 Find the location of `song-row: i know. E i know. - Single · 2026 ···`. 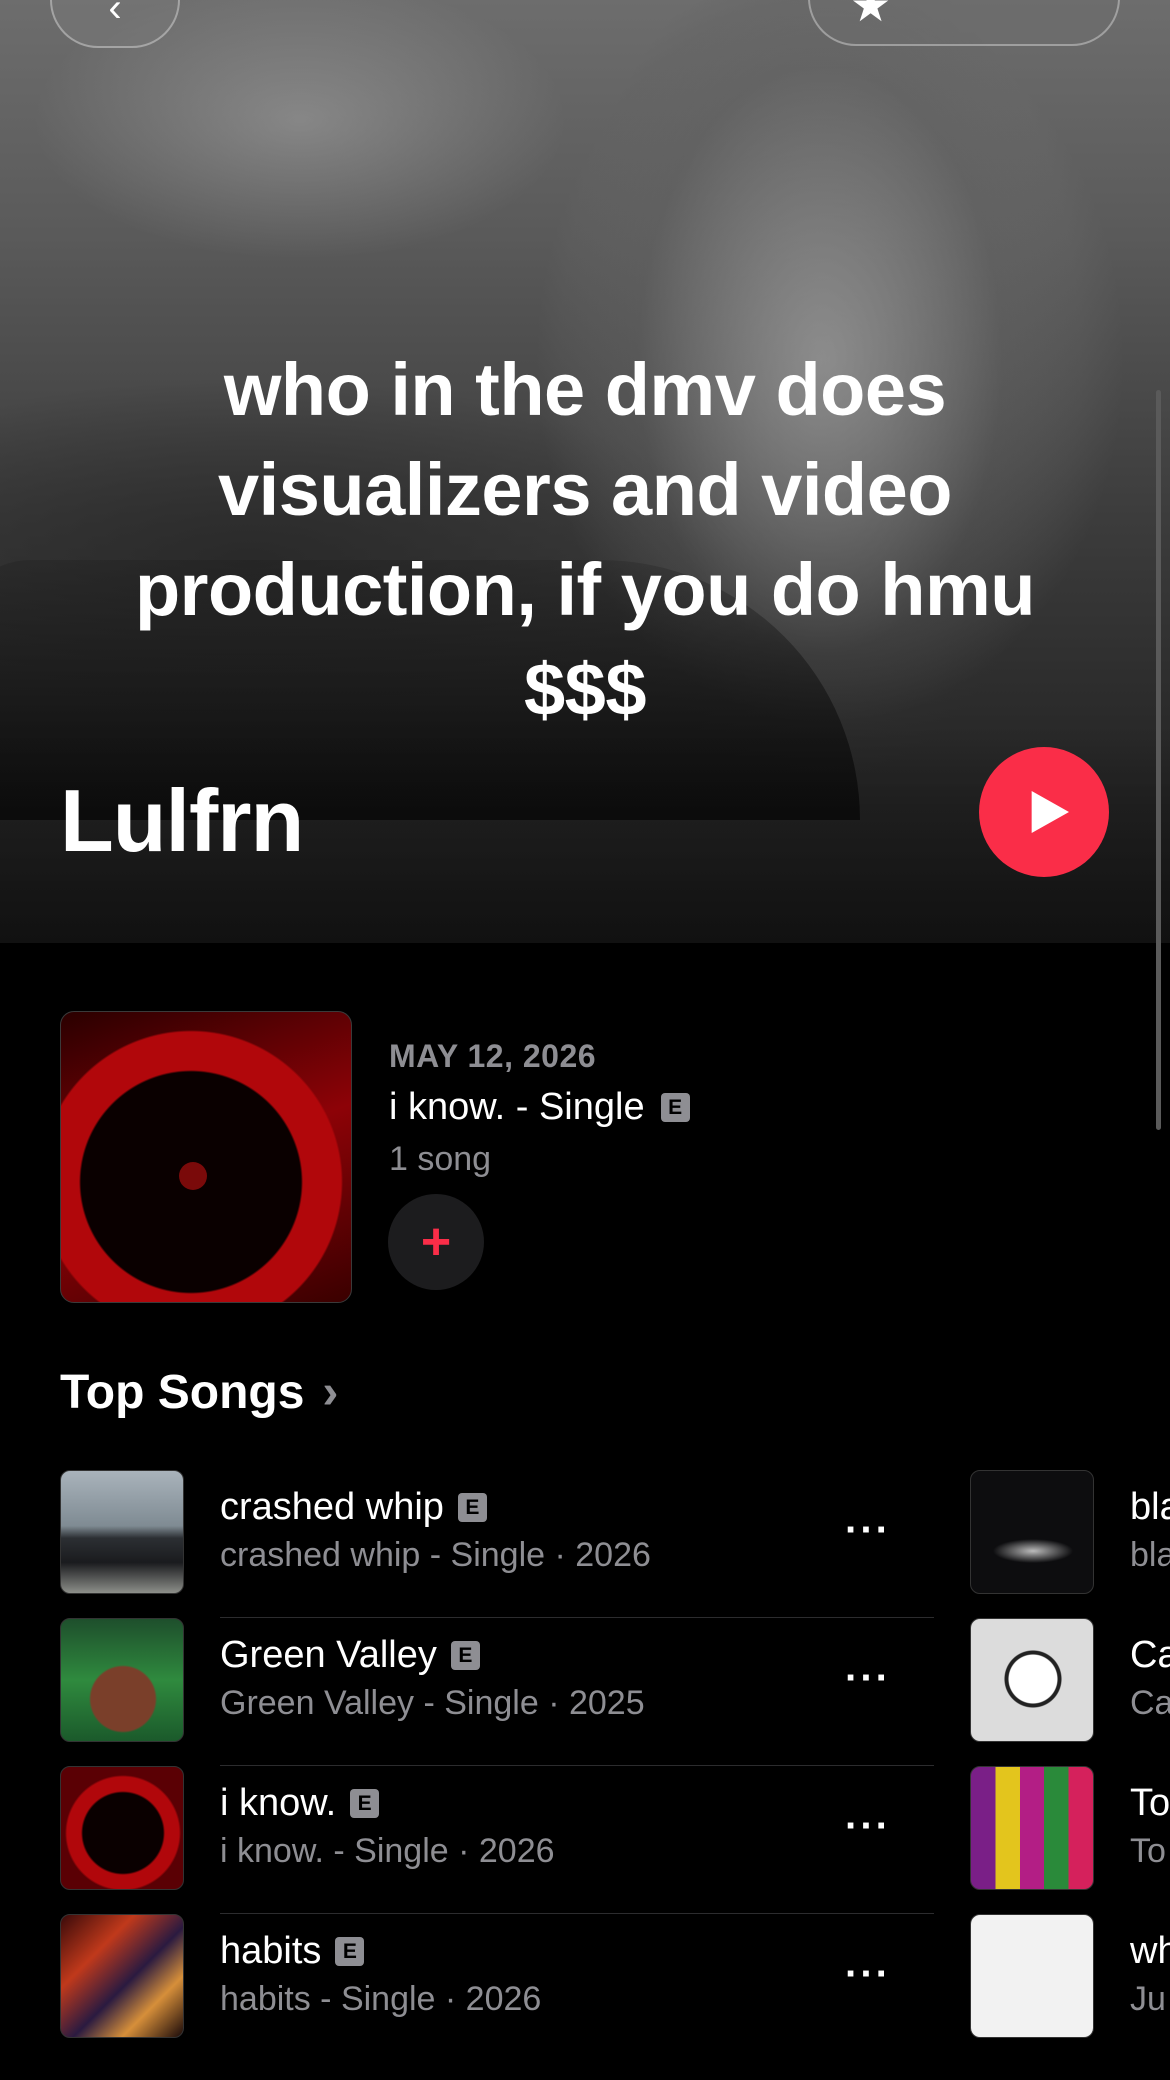

song-row: i know. E i know. - Single · 2026 ··· is located at coordinates (497, 1840).